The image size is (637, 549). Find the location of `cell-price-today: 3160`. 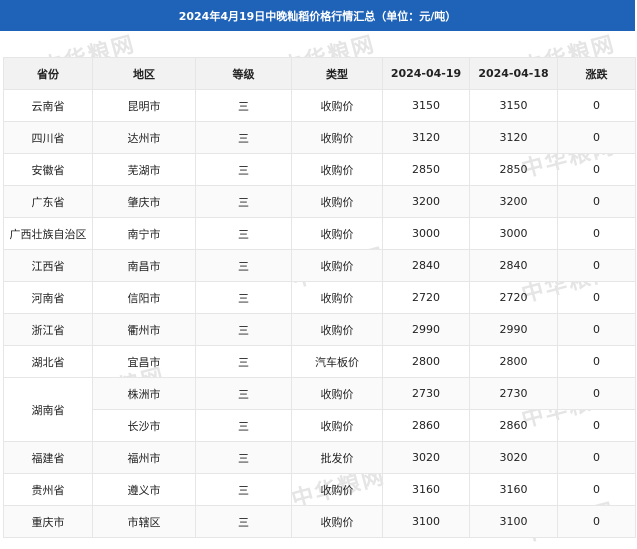

cell-price-today: 3160 is located at coordinates (426, 489).